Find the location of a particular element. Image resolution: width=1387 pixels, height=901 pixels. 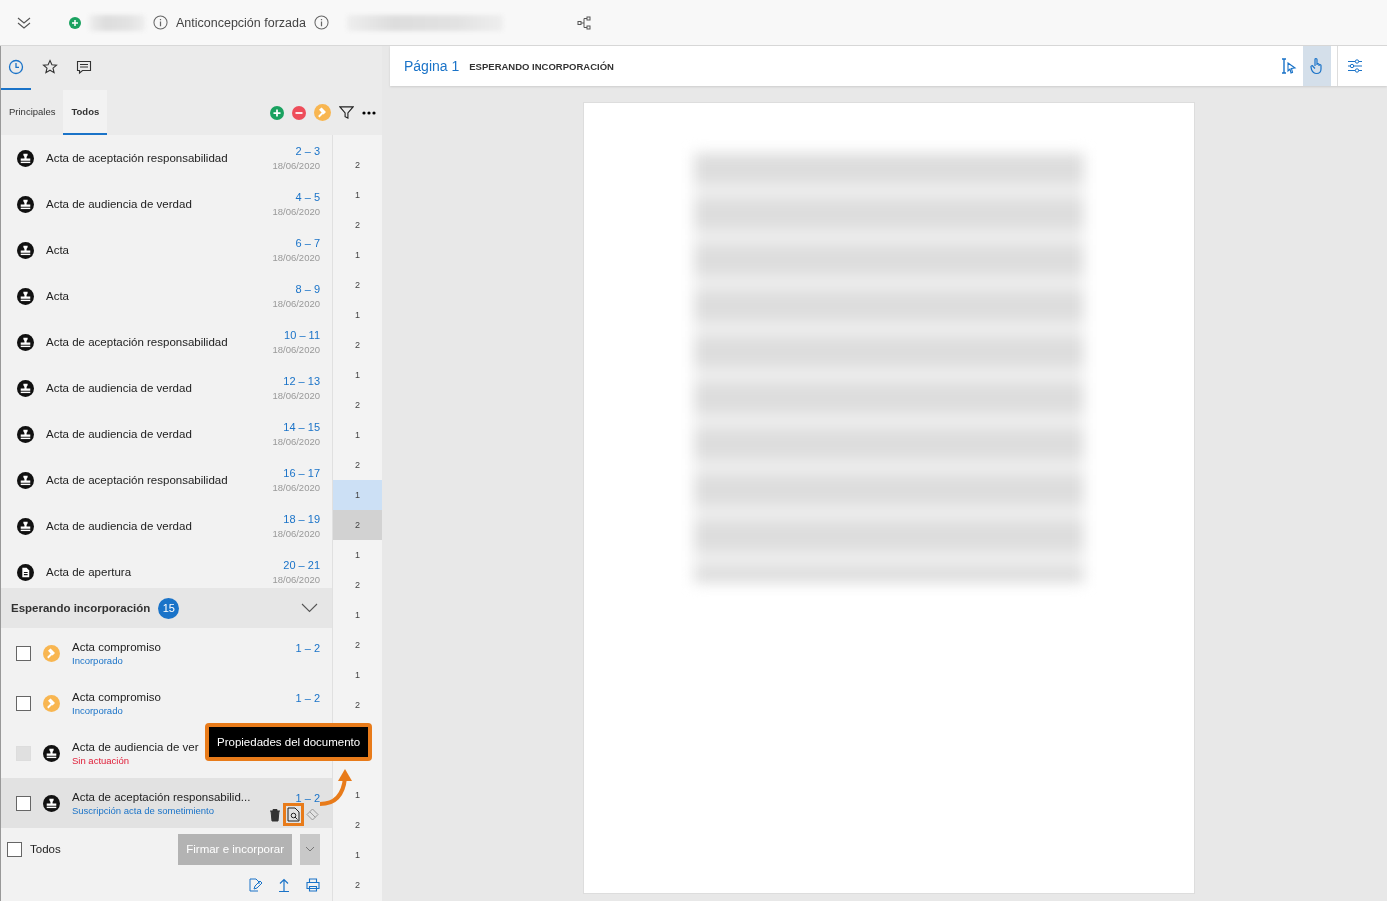

clock-icon is located at coordinates (16, 67).